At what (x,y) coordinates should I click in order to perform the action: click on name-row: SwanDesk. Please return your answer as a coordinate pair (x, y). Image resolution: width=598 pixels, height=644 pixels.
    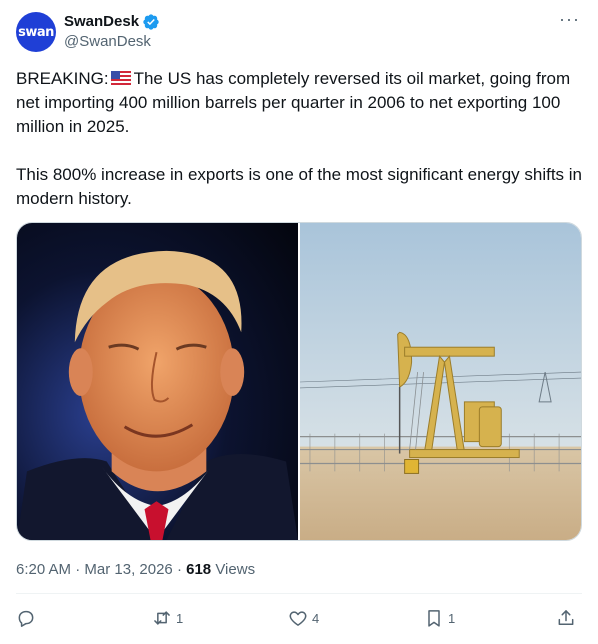
    Looking at the image, I should click on (112, 22).